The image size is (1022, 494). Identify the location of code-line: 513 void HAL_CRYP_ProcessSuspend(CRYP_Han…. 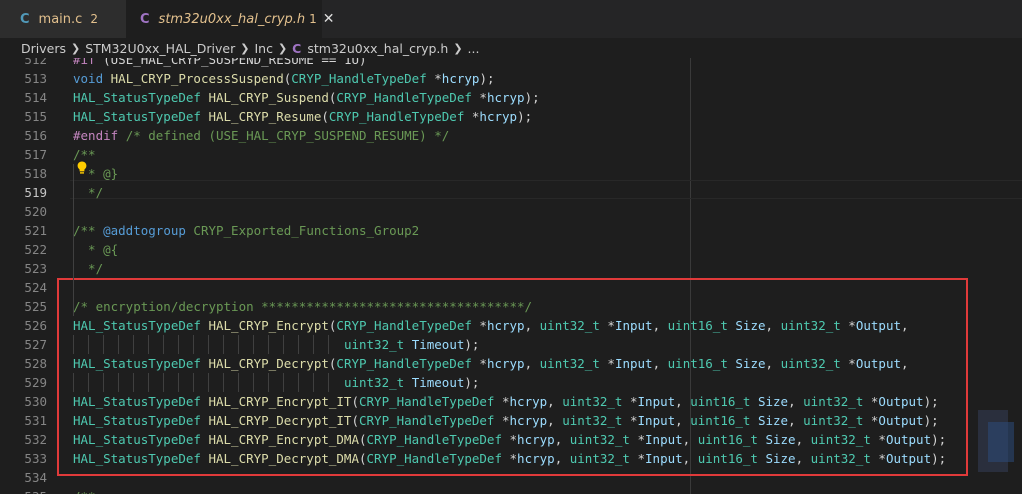
(511, 78).